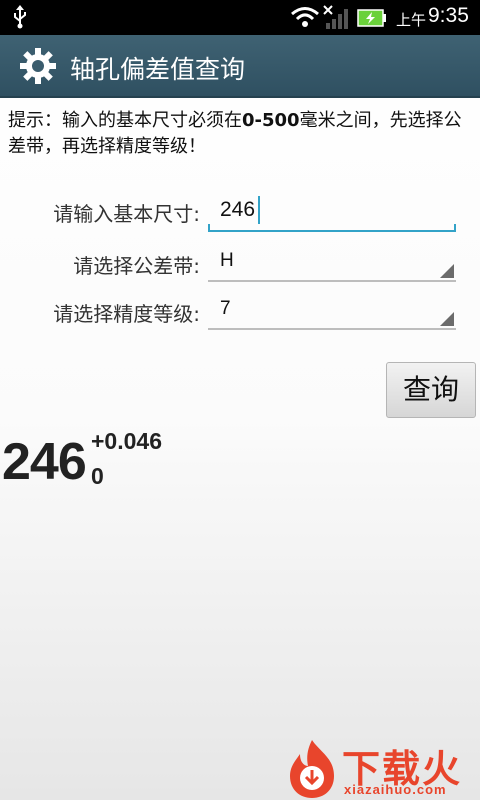  What do you see at coordinates (372, 20) in the screenshot?
I see `battery-charging-icon` at bounding box center [372, 20].